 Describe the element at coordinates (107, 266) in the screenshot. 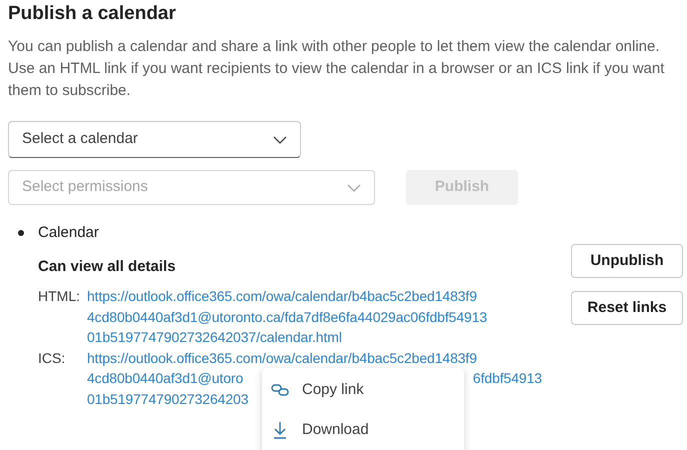

I see `permission-label: Can view all details` at that location.